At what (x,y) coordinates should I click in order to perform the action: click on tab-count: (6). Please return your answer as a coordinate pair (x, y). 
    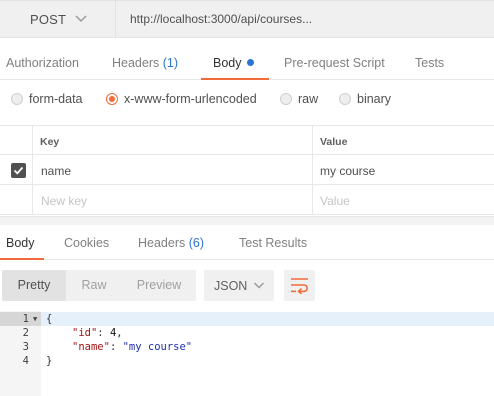
    Looking at the image, I should click on (196, 243).